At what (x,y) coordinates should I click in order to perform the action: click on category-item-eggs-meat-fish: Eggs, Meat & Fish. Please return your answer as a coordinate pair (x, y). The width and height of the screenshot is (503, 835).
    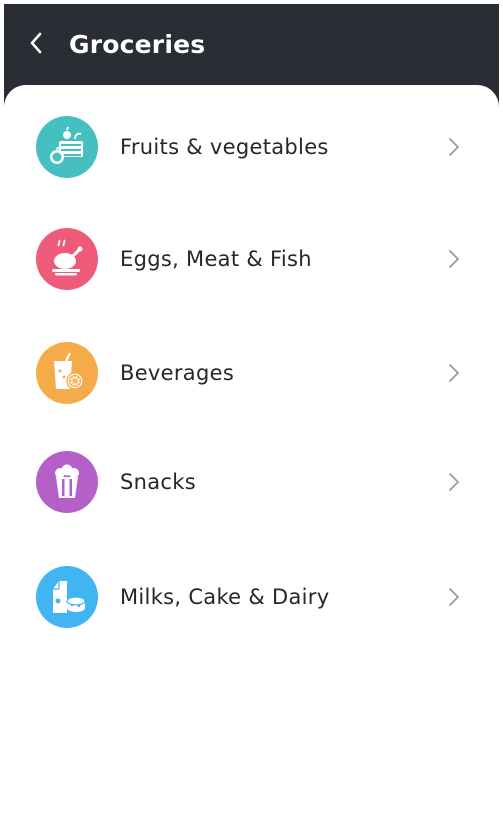
    Looking at the image, I should click on (251, 259).